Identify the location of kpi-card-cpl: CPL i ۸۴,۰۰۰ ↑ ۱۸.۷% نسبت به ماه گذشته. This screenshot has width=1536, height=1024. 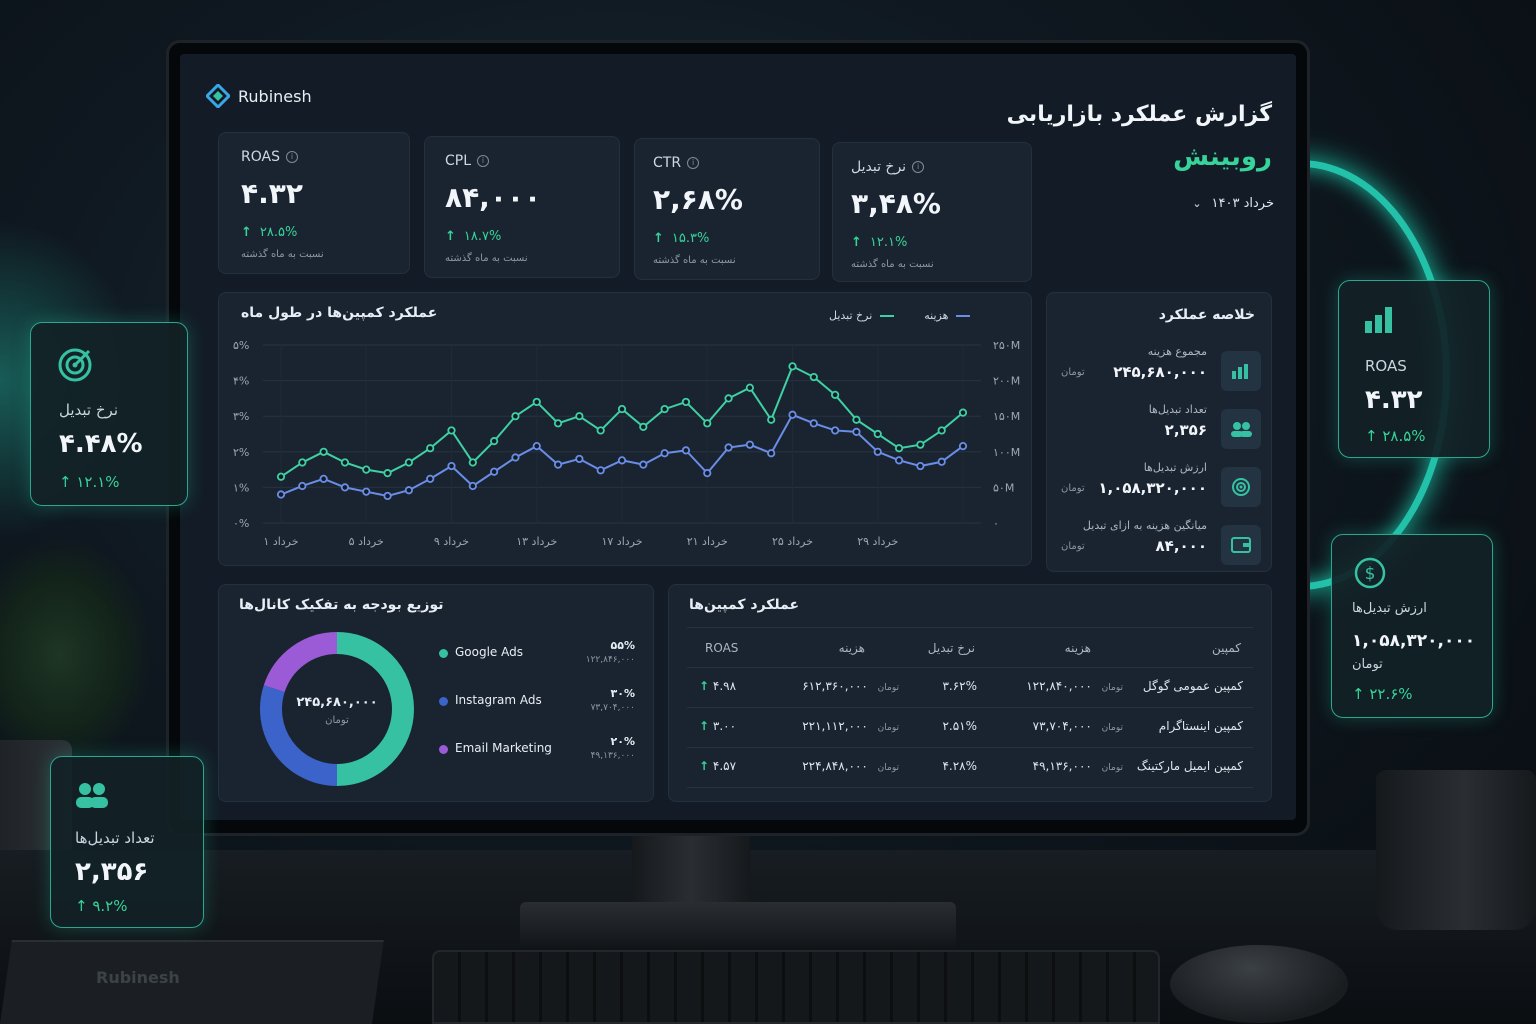
(522, 207).